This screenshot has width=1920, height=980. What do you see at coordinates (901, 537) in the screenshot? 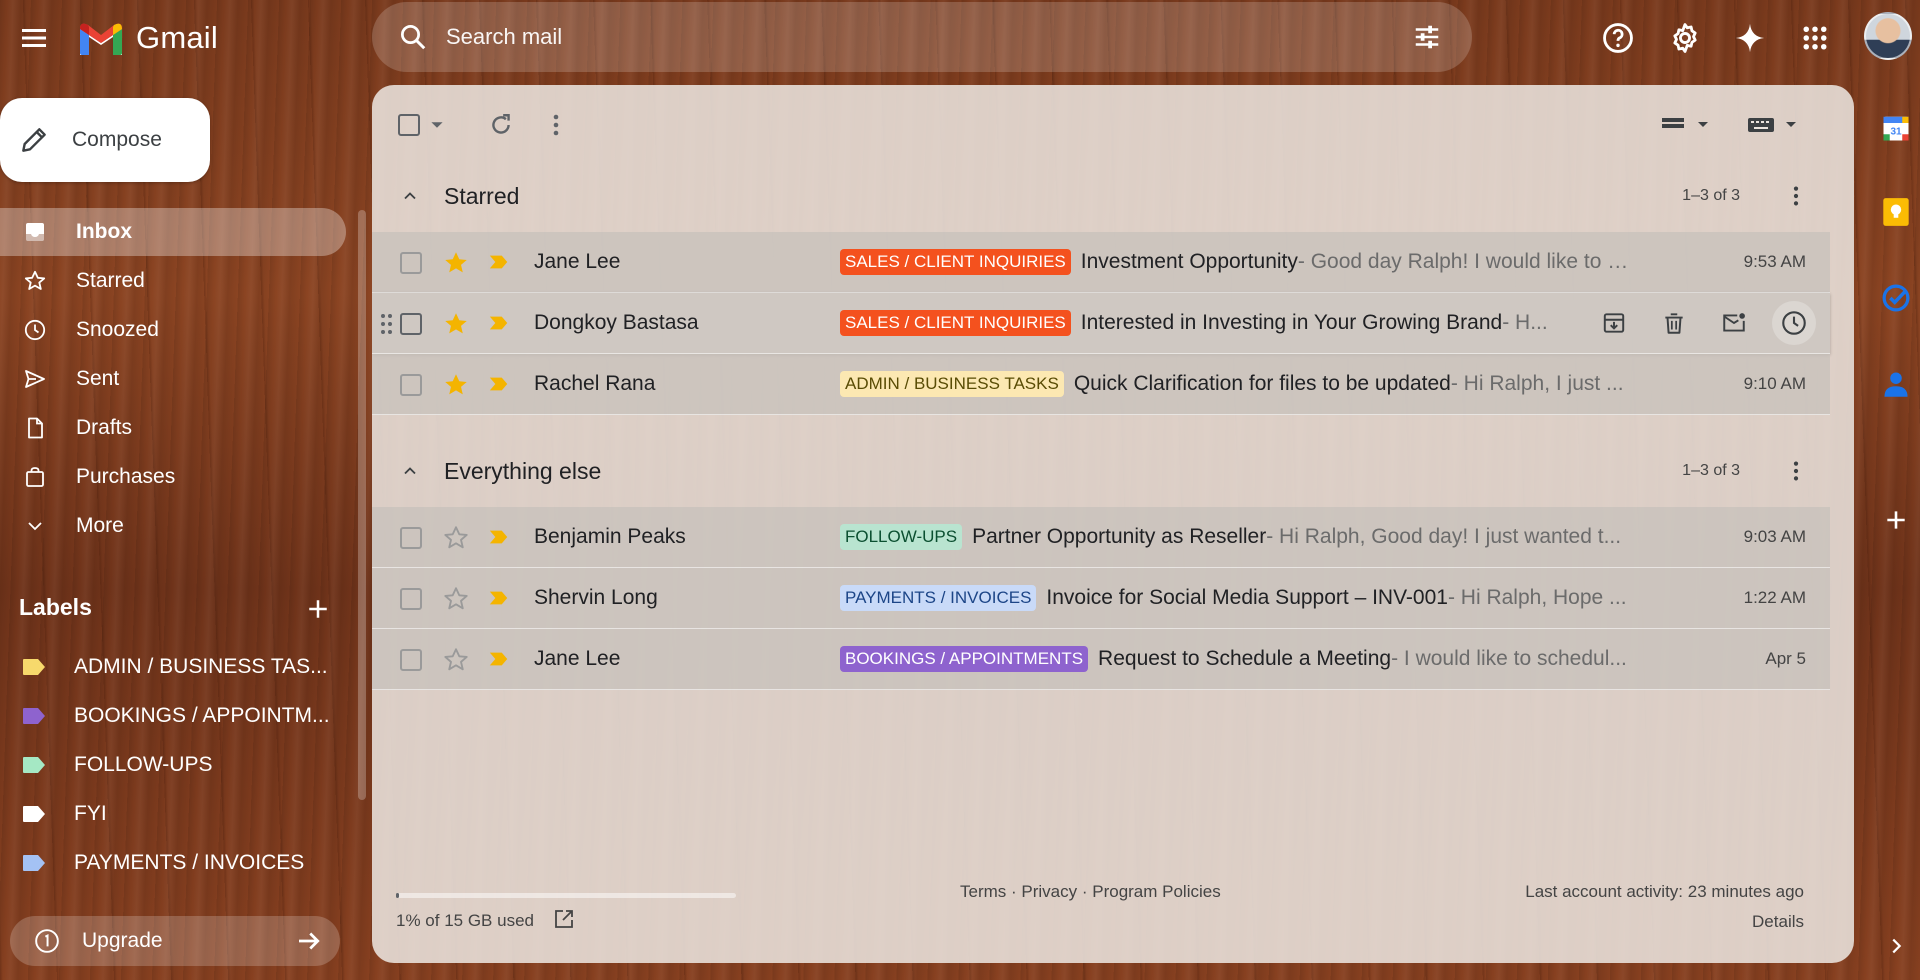
I see `row-label-chip: FOLLOW-UPS` at bounding box center [901, 537].